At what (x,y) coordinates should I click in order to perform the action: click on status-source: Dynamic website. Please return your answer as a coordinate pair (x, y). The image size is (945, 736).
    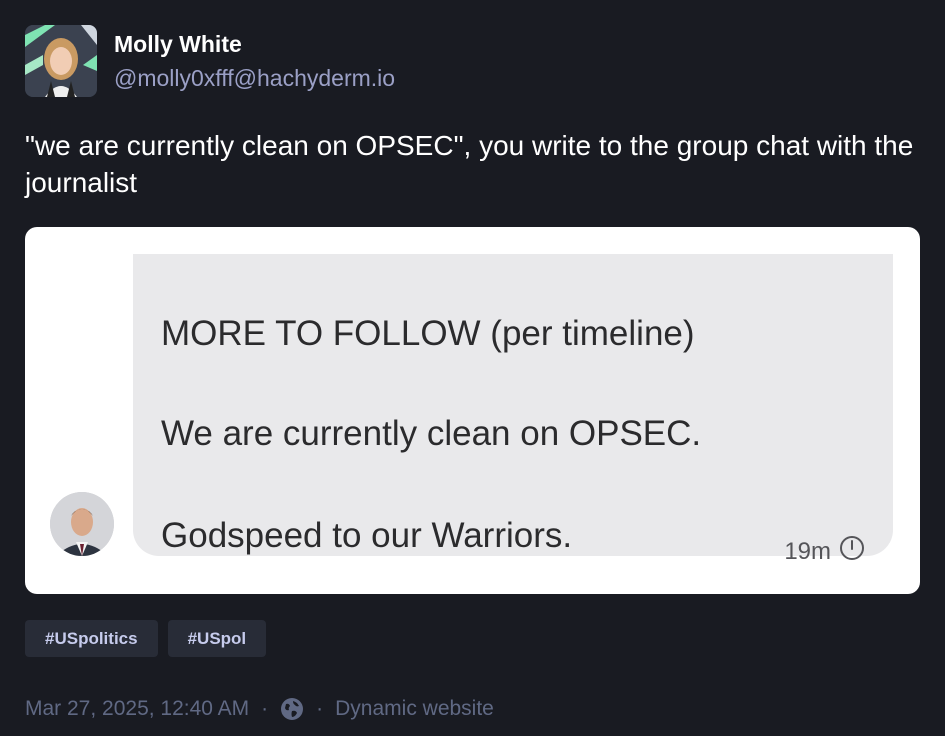
    Looking at the image, I should click on (414, 708).